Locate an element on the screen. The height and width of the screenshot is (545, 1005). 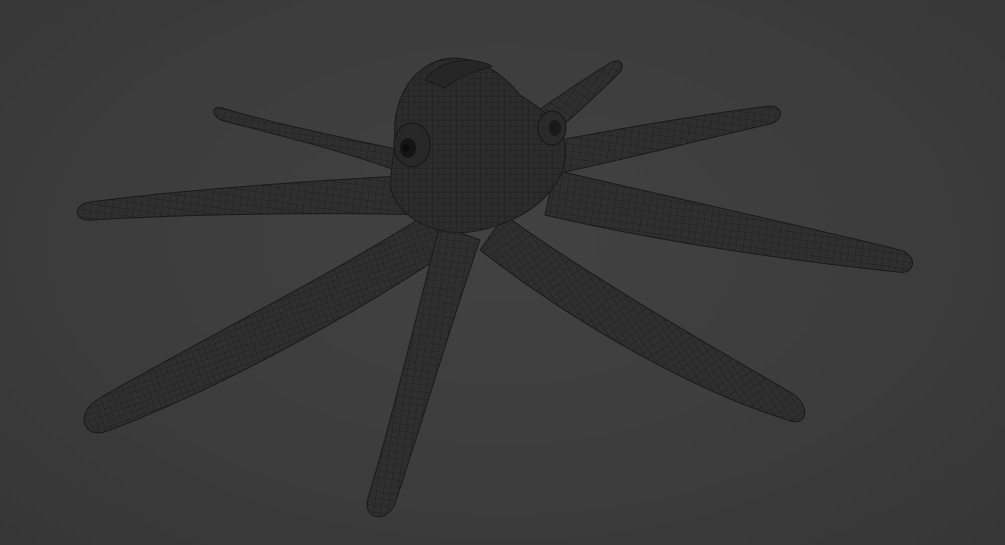
tentacle-upper-left is located at coordinates (307, 139).